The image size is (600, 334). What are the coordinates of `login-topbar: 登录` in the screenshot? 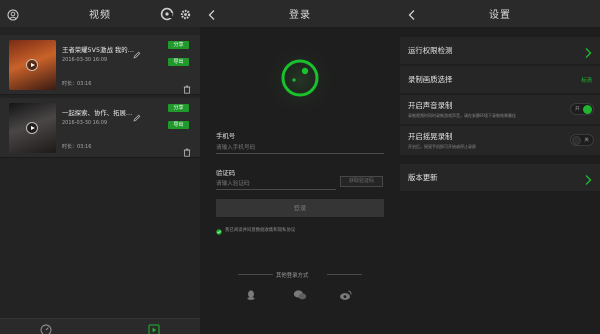 It's located at (300, 13).